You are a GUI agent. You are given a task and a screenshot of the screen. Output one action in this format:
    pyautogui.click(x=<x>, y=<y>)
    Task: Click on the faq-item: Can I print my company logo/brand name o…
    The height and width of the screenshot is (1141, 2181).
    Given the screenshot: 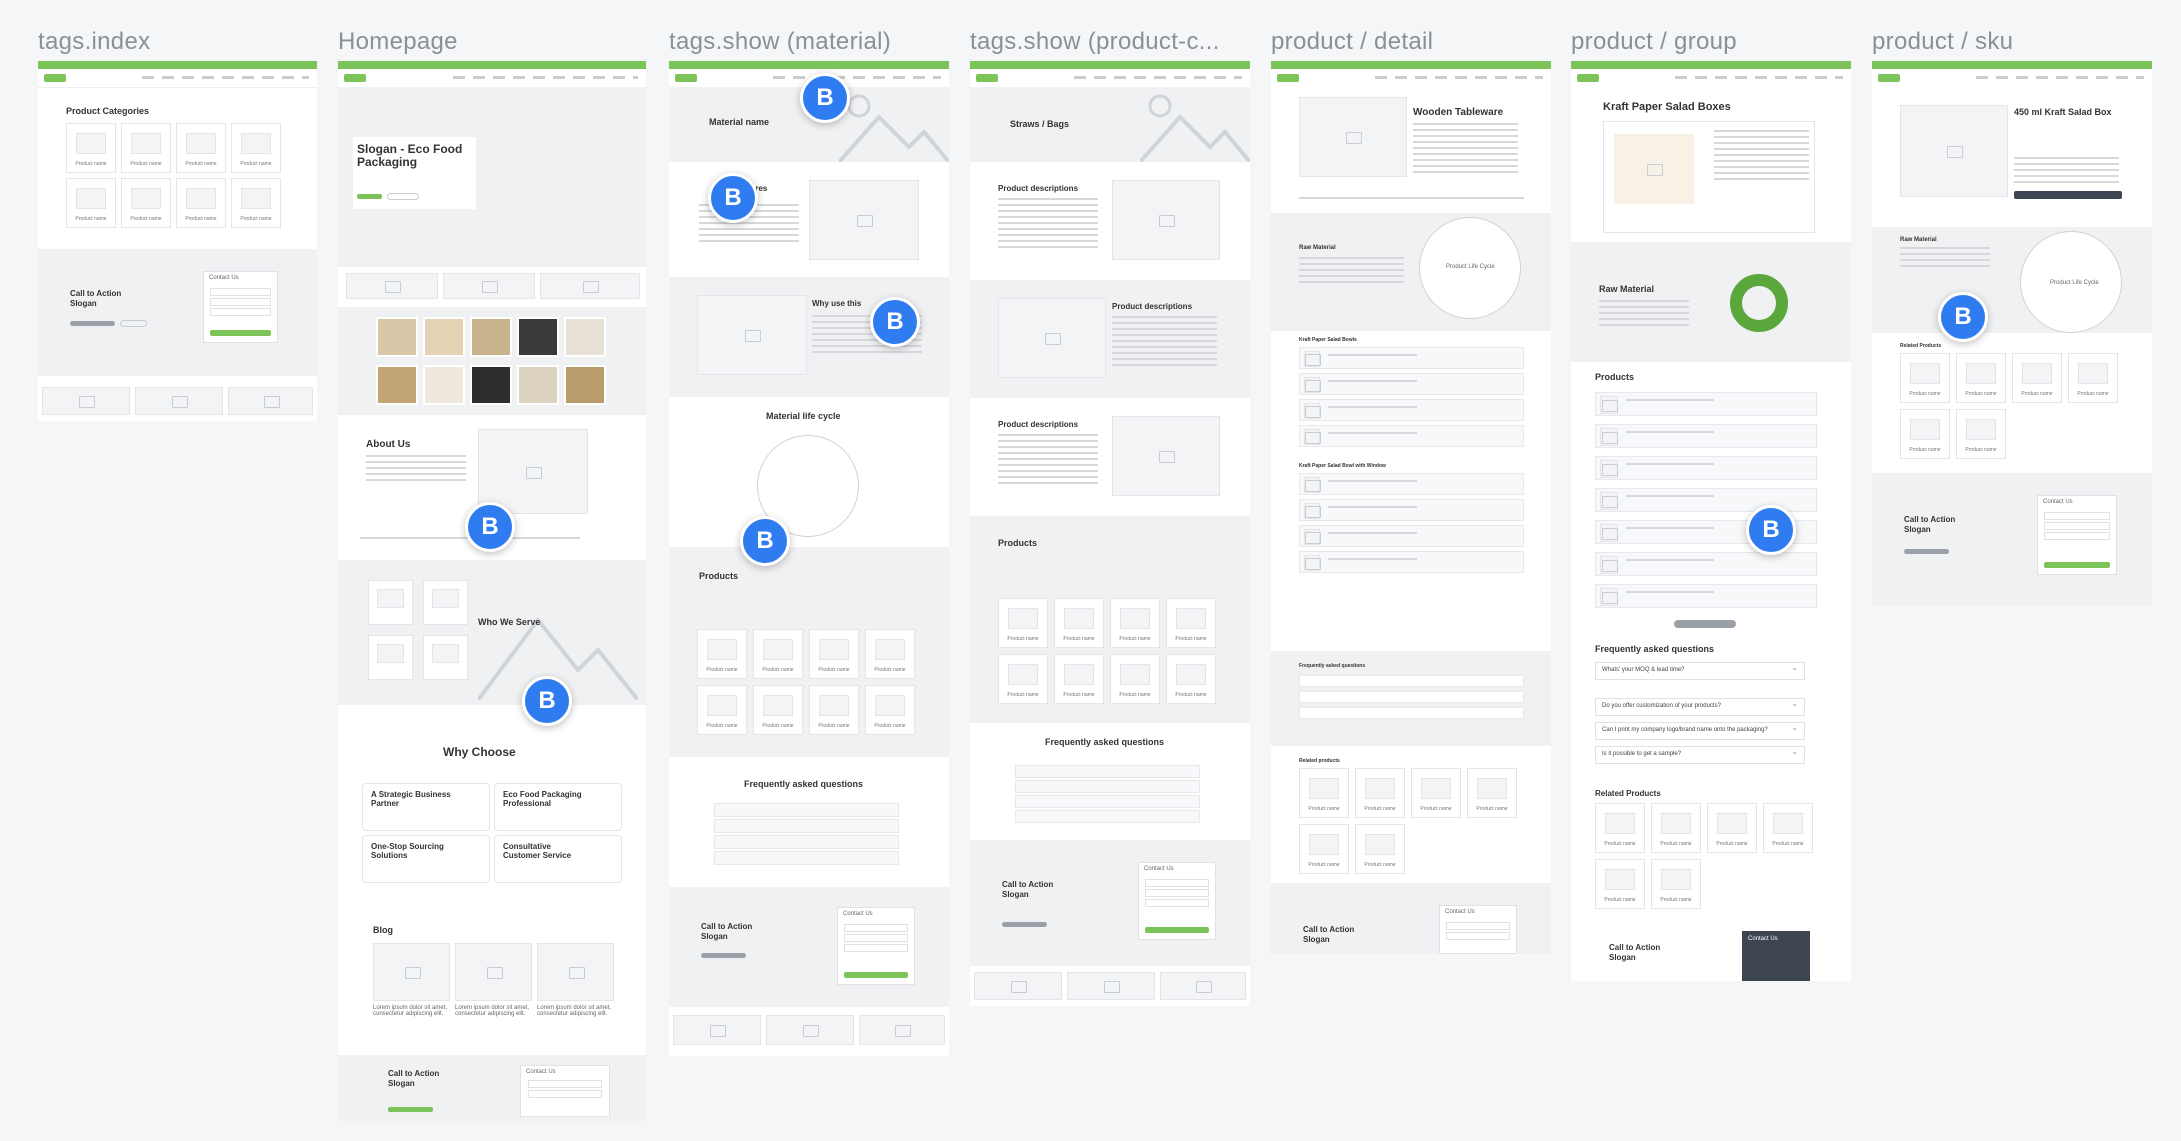 What is the action you would take?
    pyautogui.click(x=1700, y=731)
    